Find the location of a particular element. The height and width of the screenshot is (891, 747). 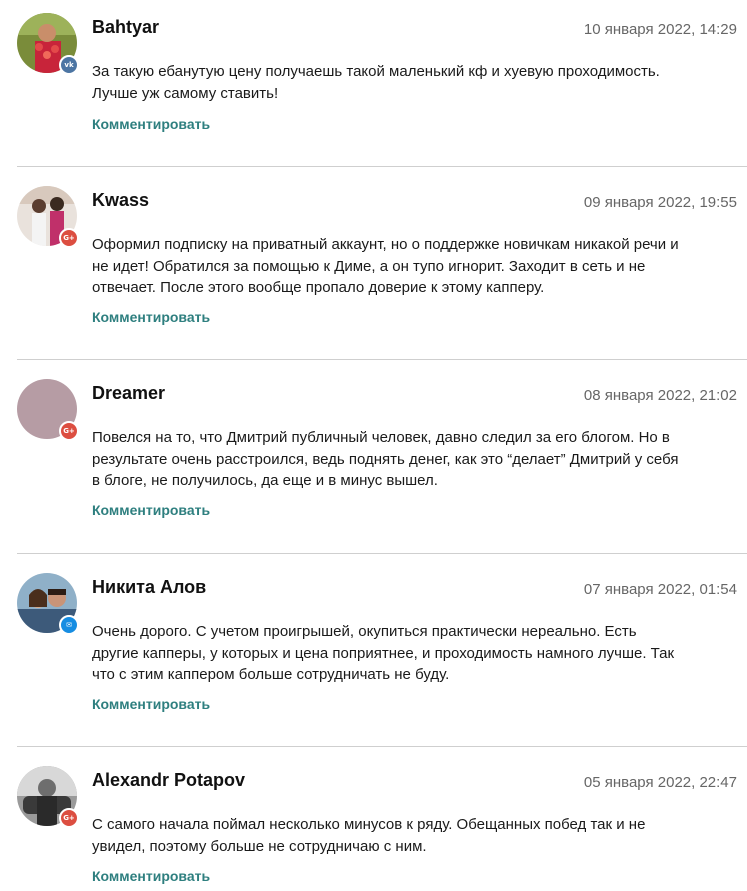

comment-author: Bahtyar is located at coordinates (126, 27).